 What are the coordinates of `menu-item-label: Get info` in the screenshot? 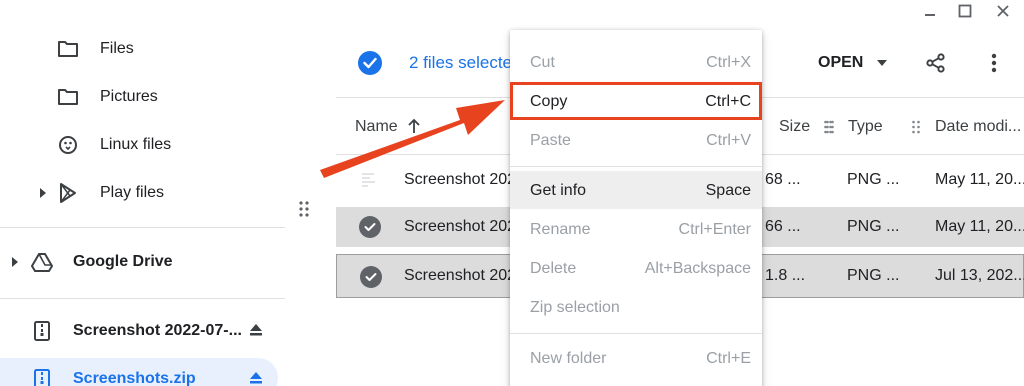 It's located at (558, 190).